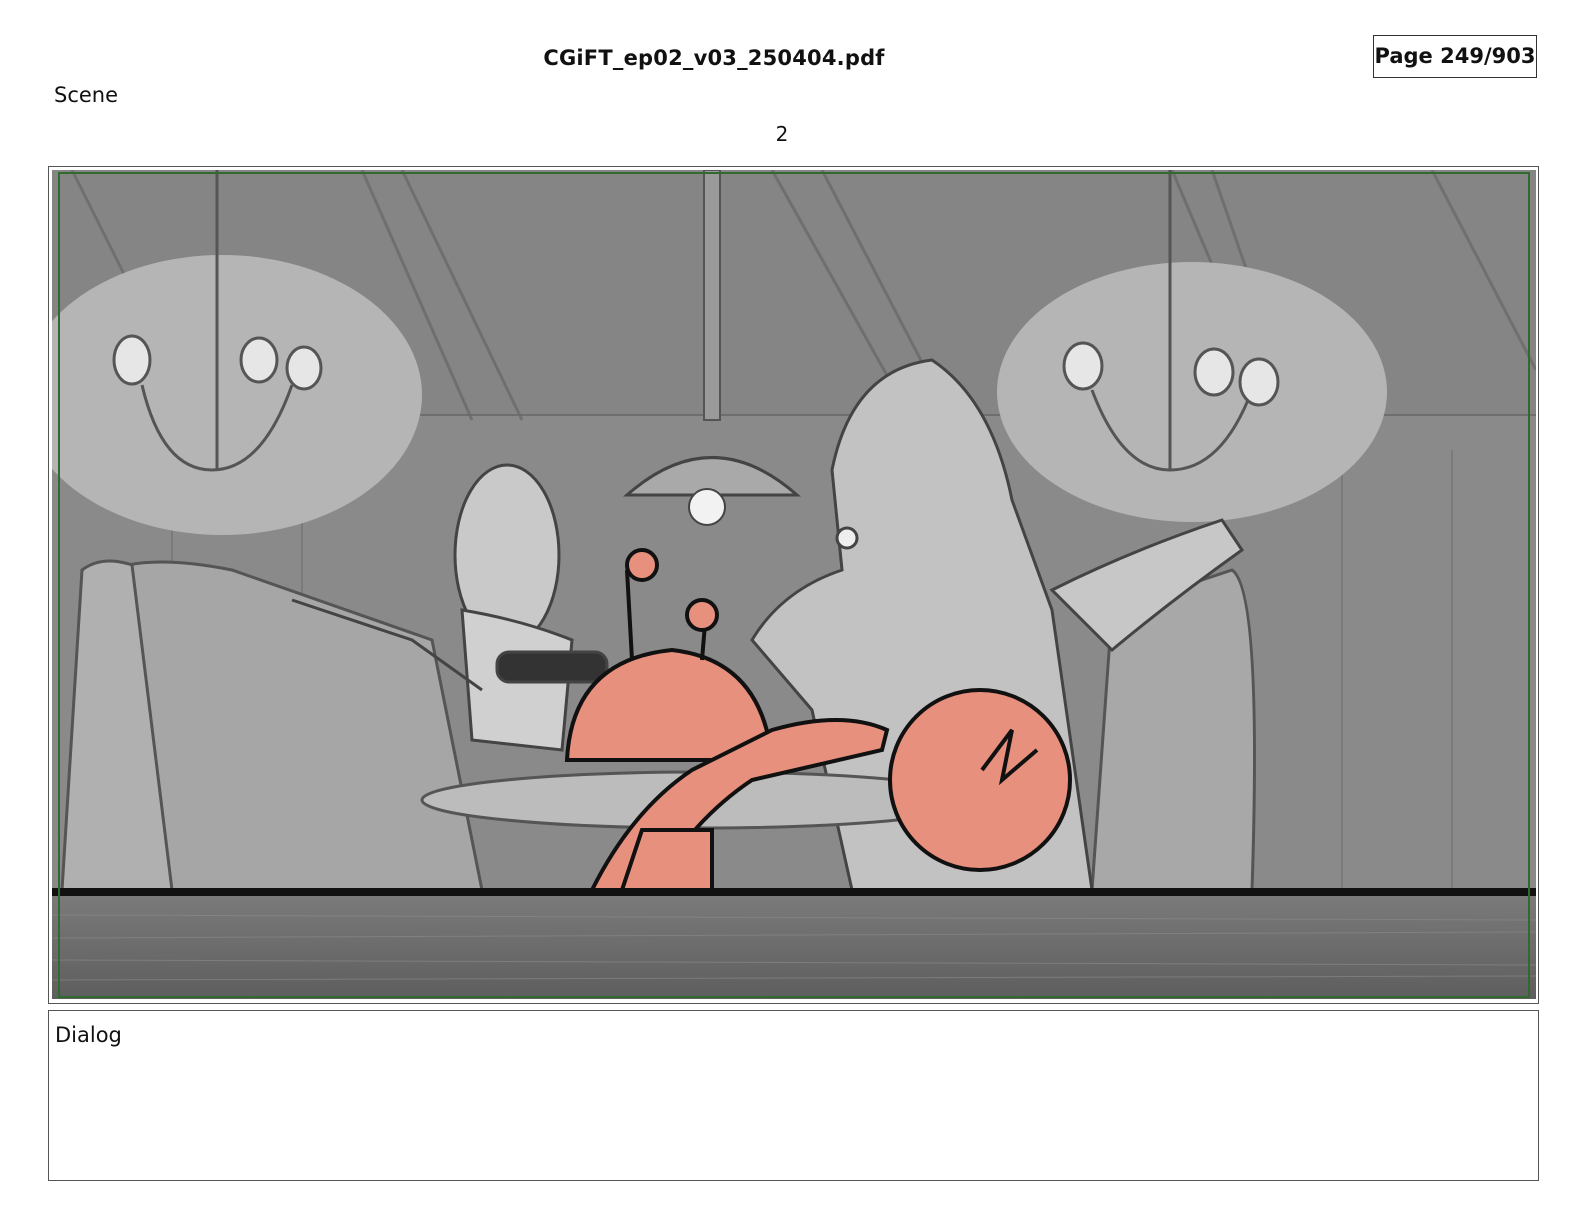  Describe the element at coordinates (86, 95) in the screenshot. I see `scene-label: Scene` at that location.